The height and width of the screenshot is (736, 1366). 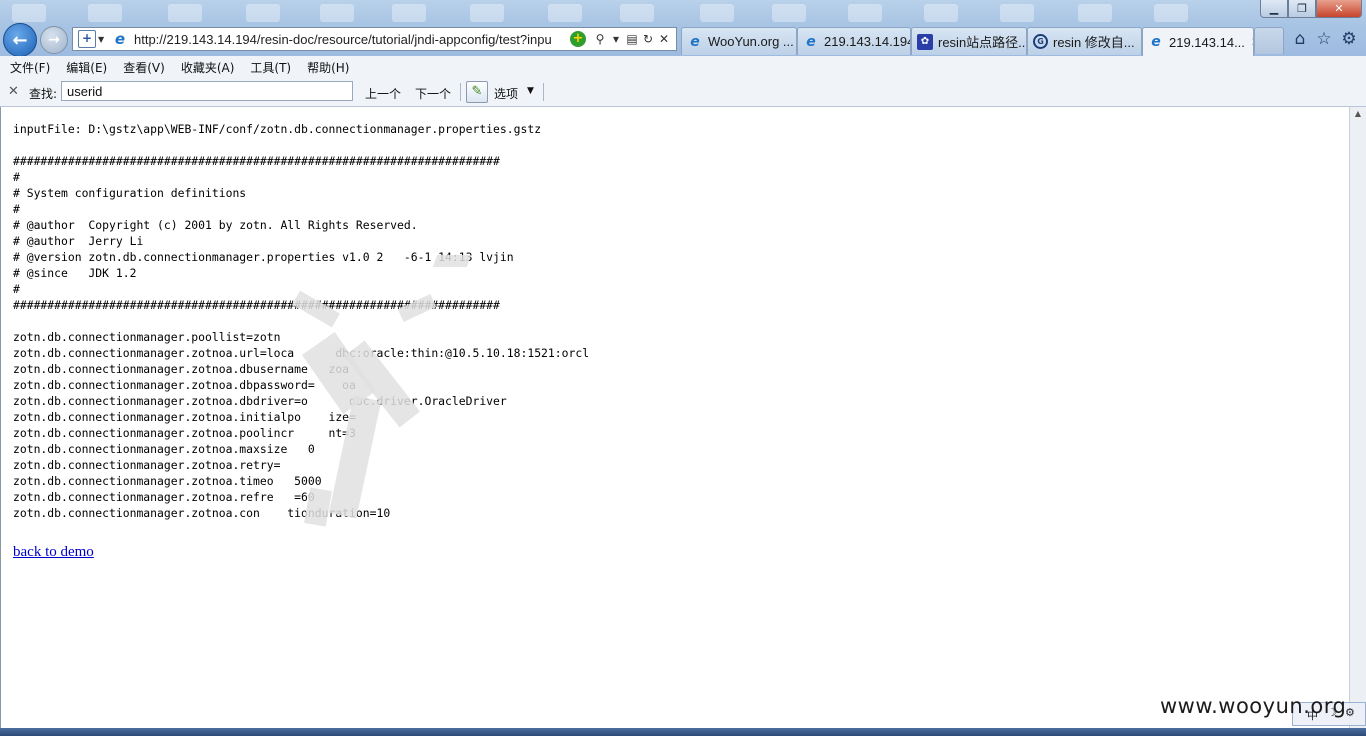 I want to click on menu-help: 帮助(H), so click(x=328, y=67).